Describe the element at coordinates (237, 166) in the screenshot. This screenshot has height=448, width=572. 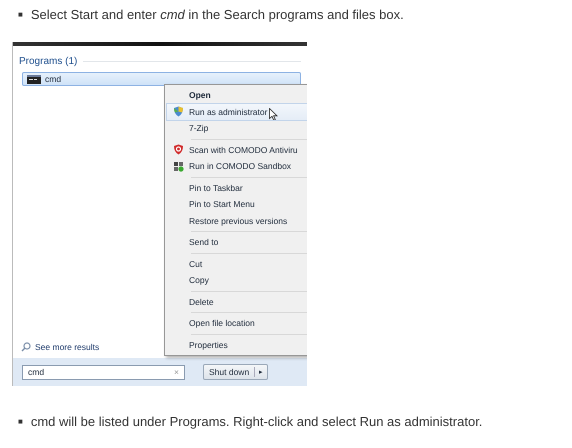
I see `menu-item: Run in COMODO Sandbox` at that location.